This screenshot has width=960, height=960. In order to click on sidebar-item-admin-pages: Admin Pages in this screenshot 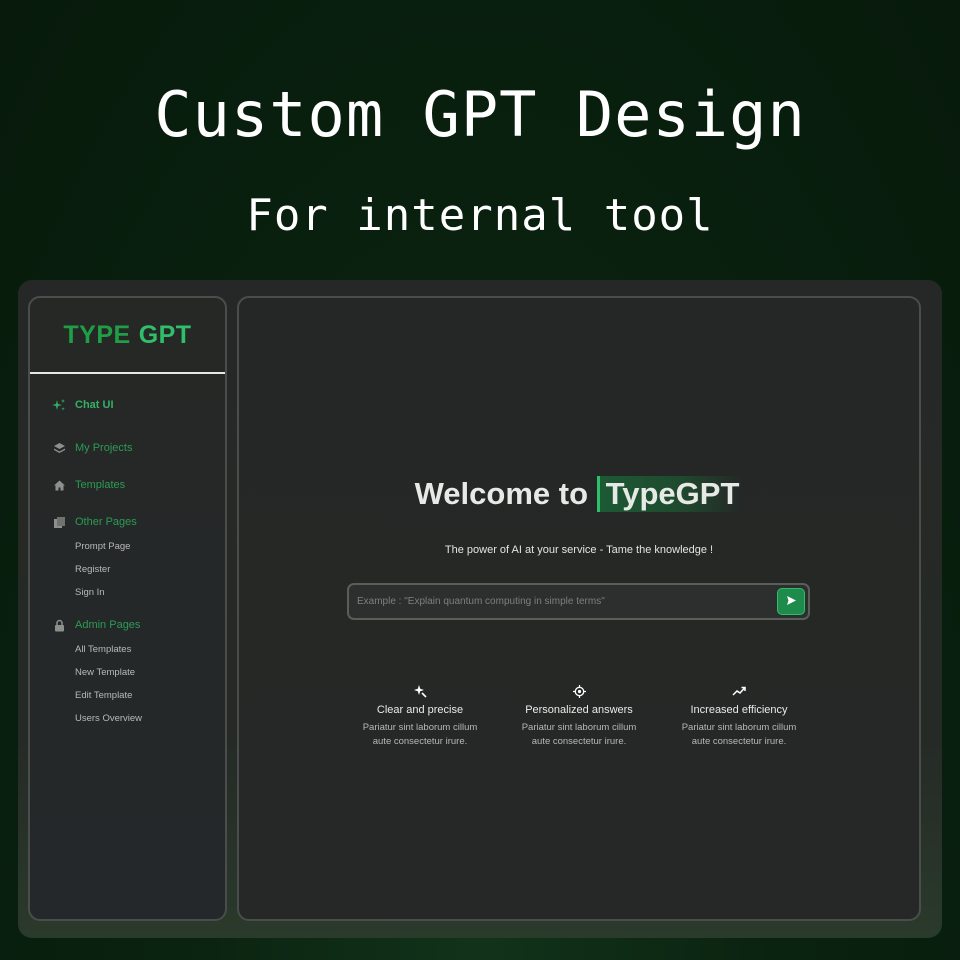, I will do `click(96, 625)`.